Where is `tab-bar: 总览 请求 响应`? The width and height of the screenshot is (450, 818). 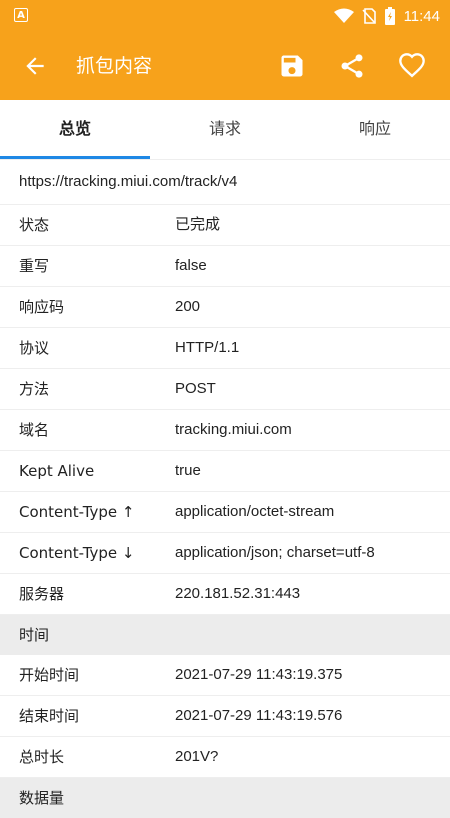
tab-bar: 总览 请求 响应 is located at coordinates (225, 129).